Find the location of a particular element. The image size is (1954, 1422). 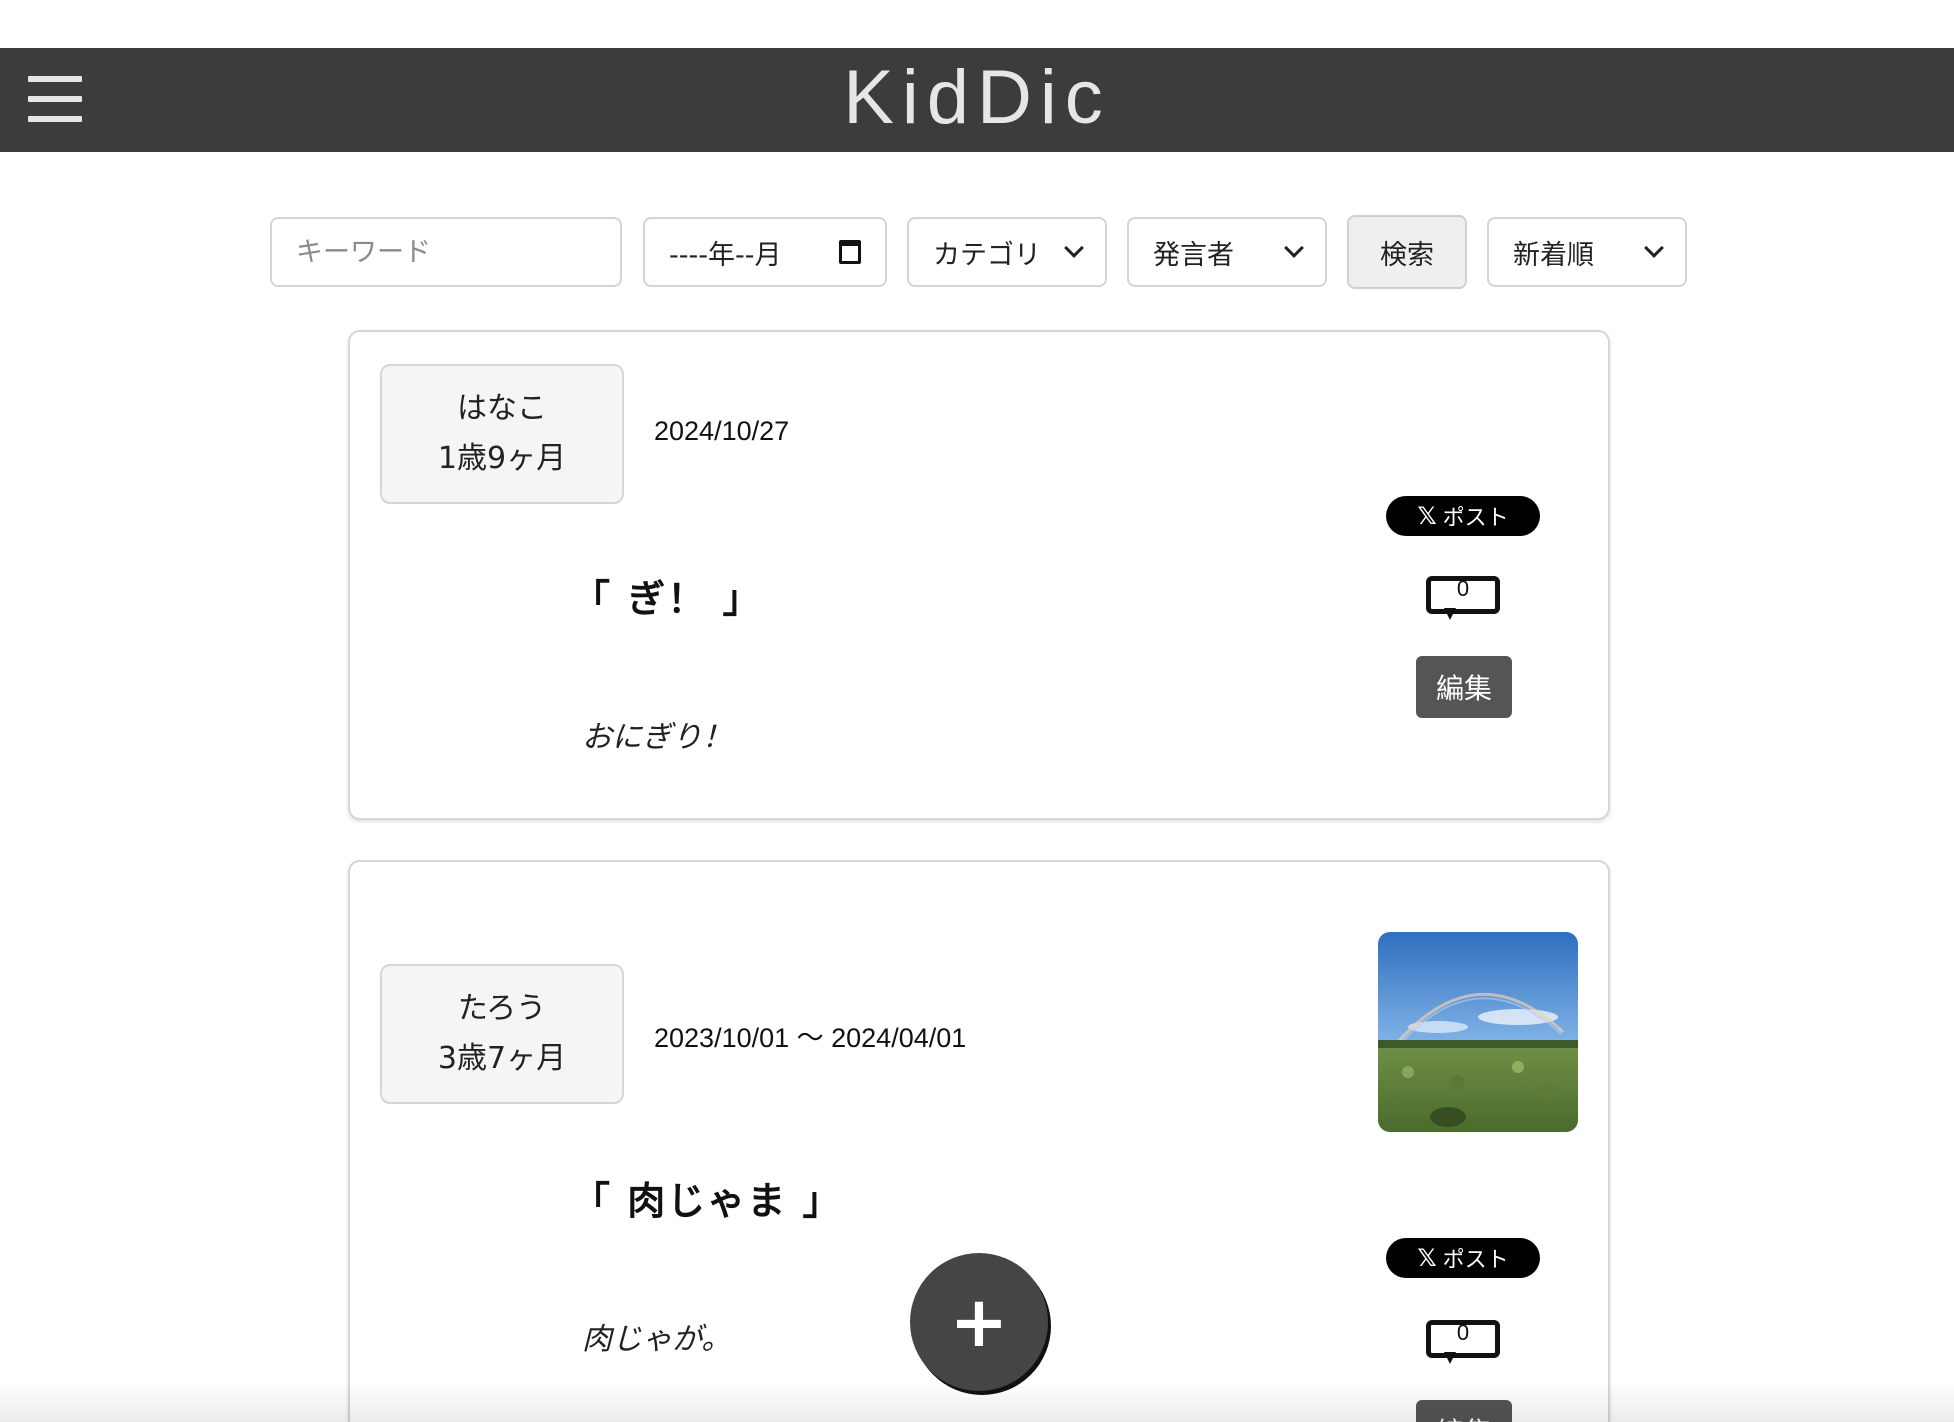

speaker-select-value: 発言者 is located at coordinates (1193, 255).